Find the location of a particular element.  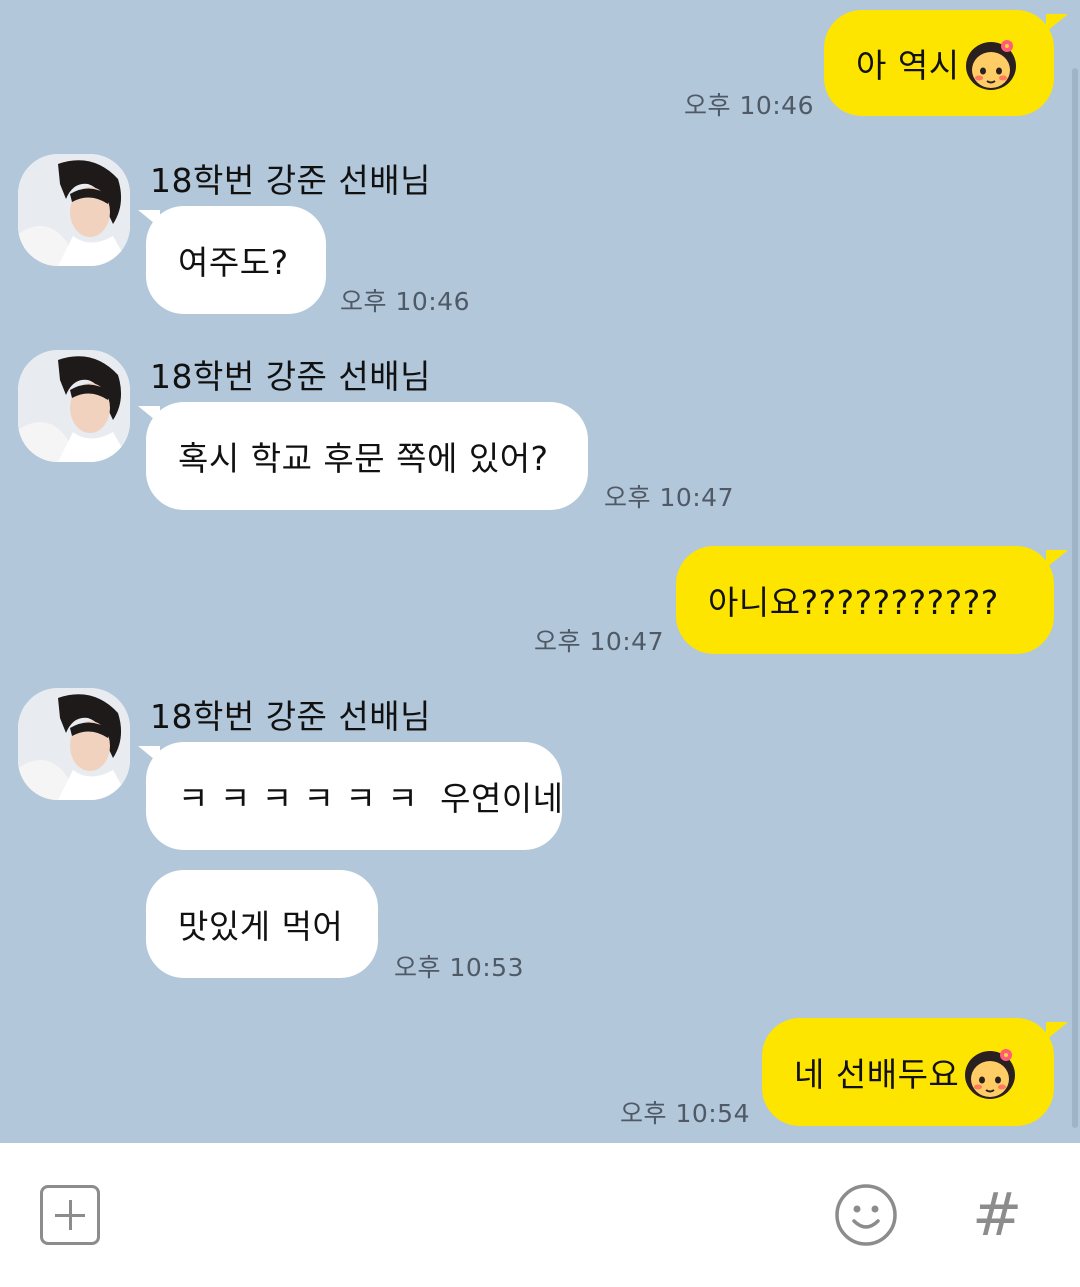

incoming-message-bubble: 혹시 학교 후문 쪽에 있어? is located at coordinates (367, 456).